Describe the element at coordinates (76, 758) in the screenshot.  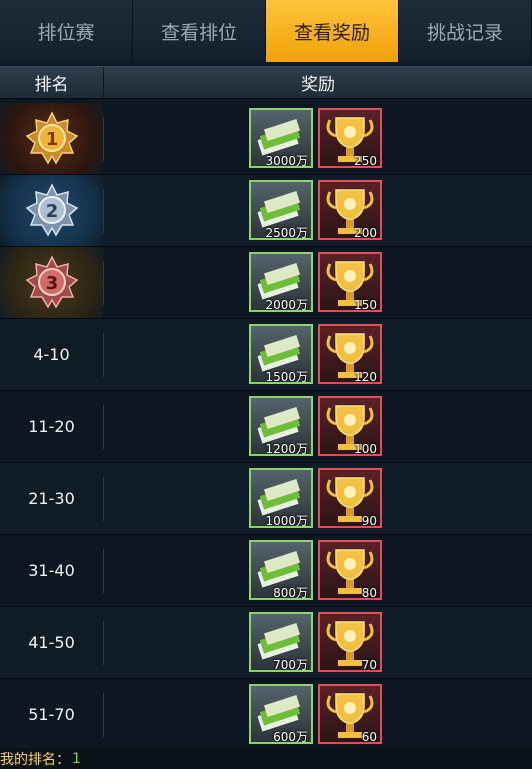
I see `my-rank-value: 1` at that location.